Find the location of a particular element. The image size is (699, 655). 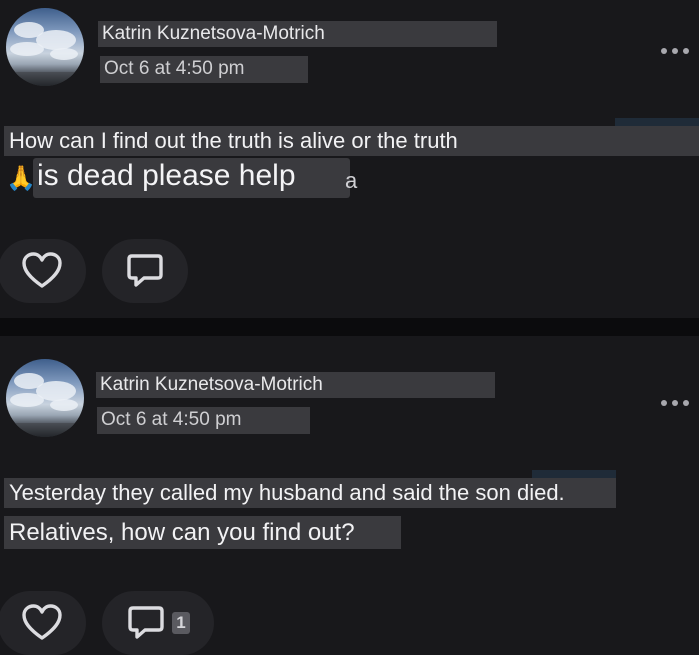

comment-button is located at coordinates (145, 271).